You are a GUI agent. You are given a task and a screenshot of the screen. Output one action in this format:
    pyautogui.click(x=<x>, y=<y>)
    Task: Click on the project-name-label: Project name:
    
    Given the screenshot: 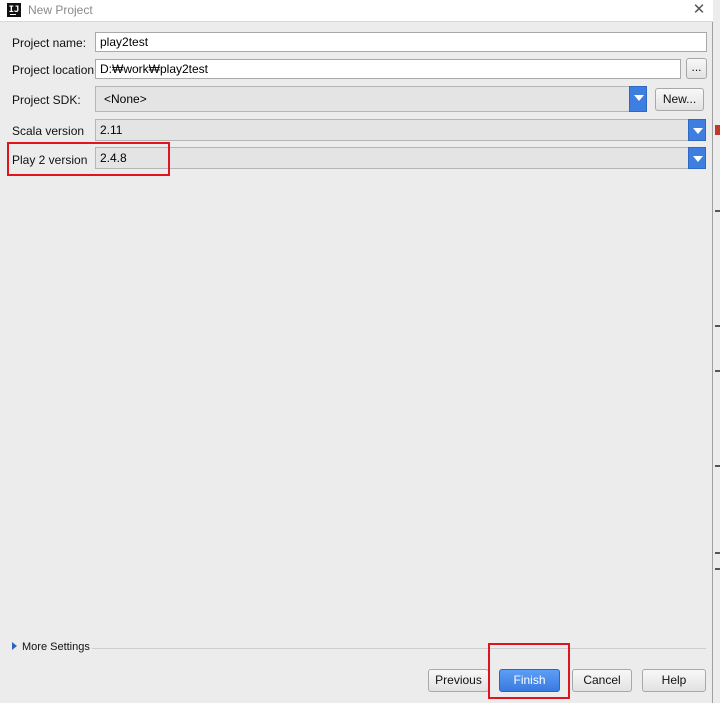 What is the action you would take?
    pyautogui.click(x=49, y=43)
    